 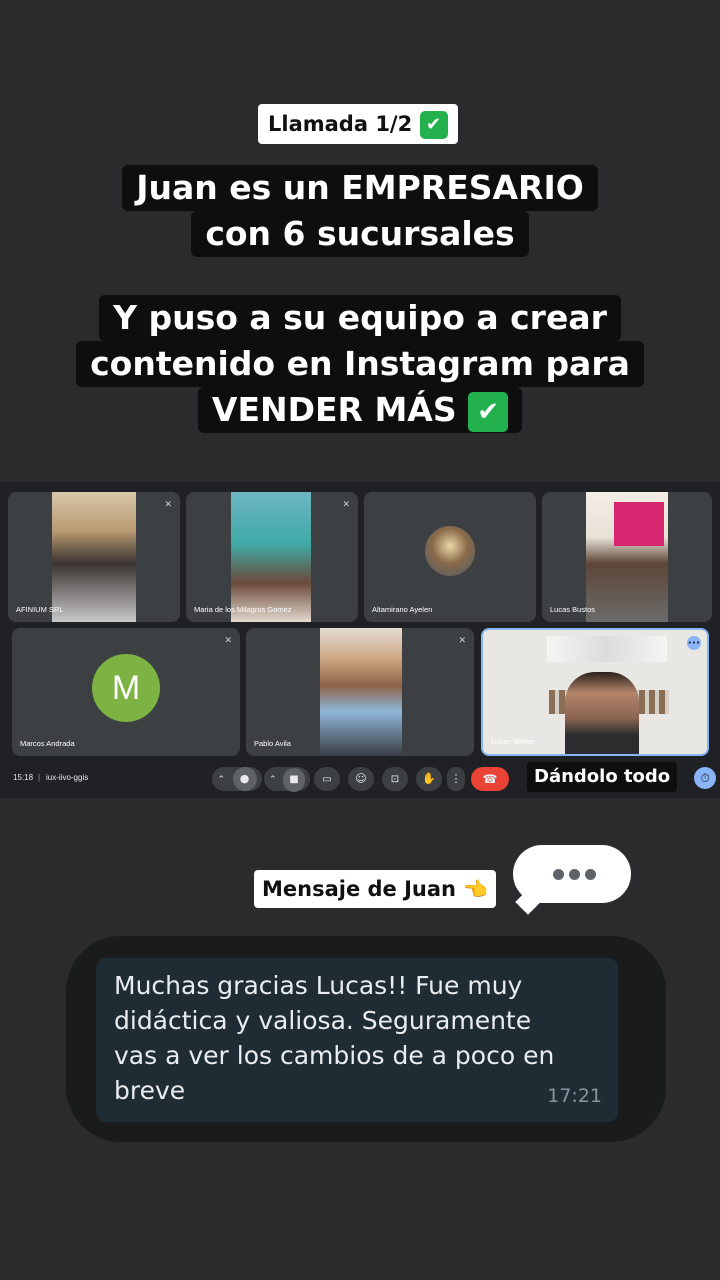 I want to click on banner-logo, so click(x=639, y=524).